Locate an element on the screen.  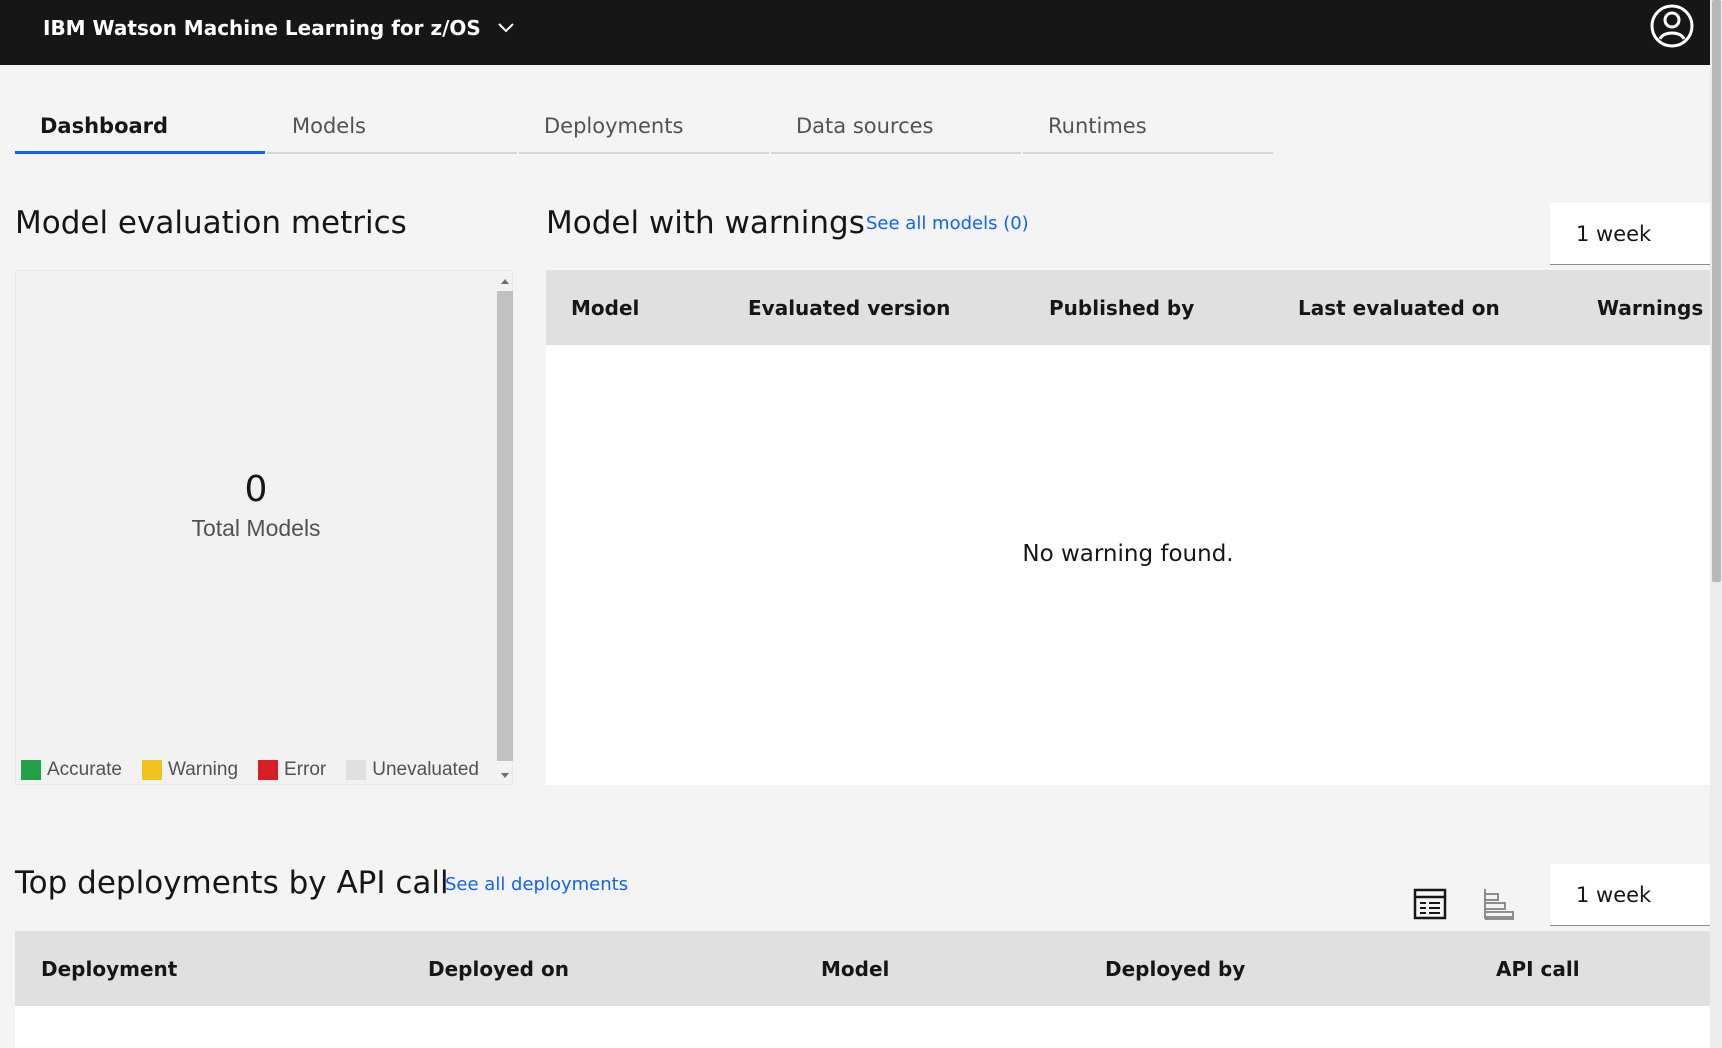
column-header-deployed-by: Deployed by is located at coordinates (1175, 969).